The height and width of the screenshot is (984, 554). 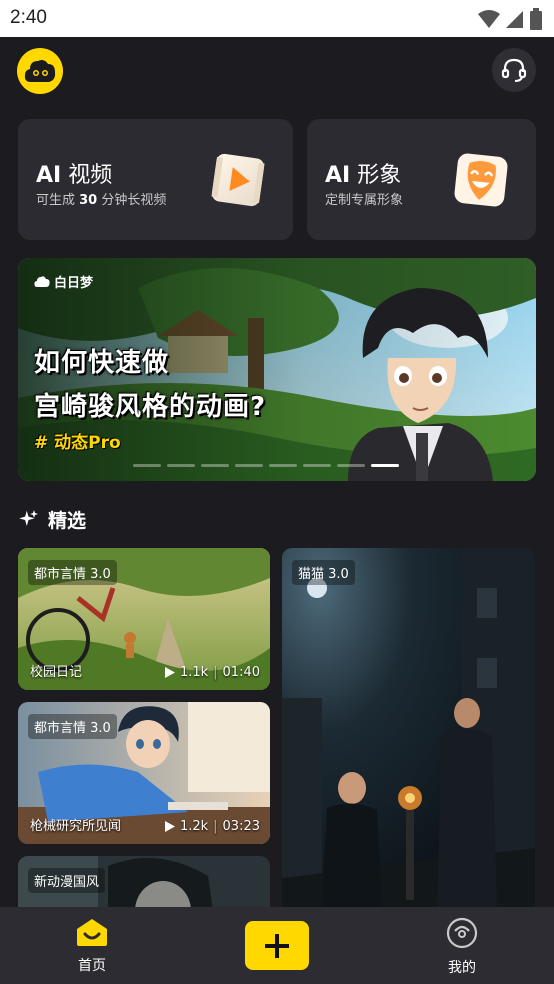 What do you see at coordinates (28, 17) in the screenshot?
I see `status-time: 2:40` at bounding box center [28, 17].